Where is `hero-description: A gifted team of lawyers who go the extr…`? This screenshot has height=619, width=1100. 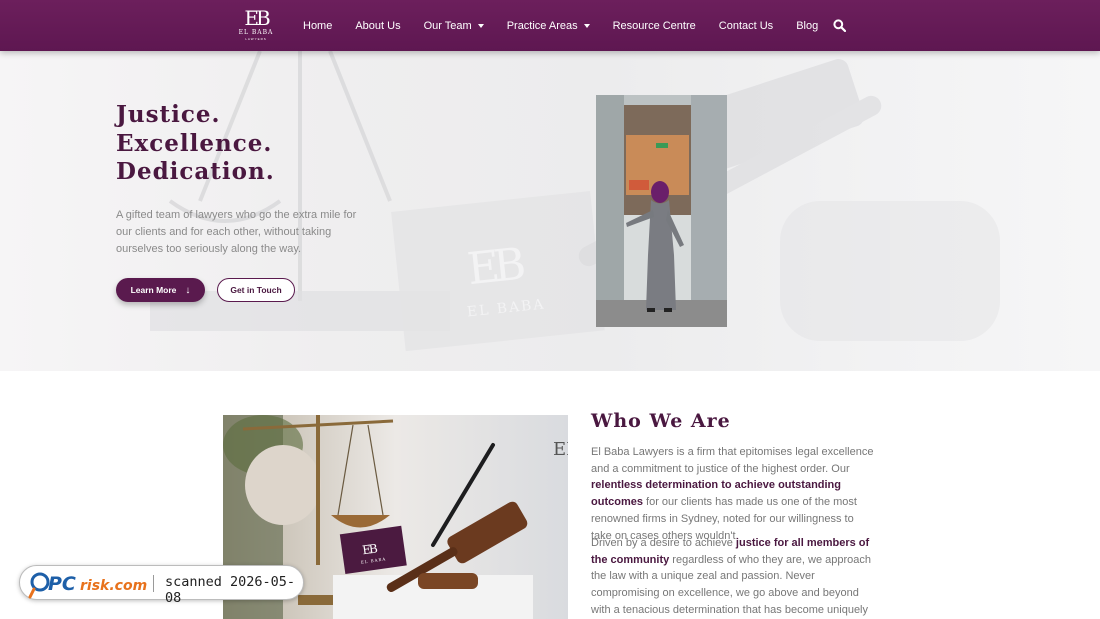 hero-description: A gifted team of lawyers who go the extr… is located at coordinates (236, 232).